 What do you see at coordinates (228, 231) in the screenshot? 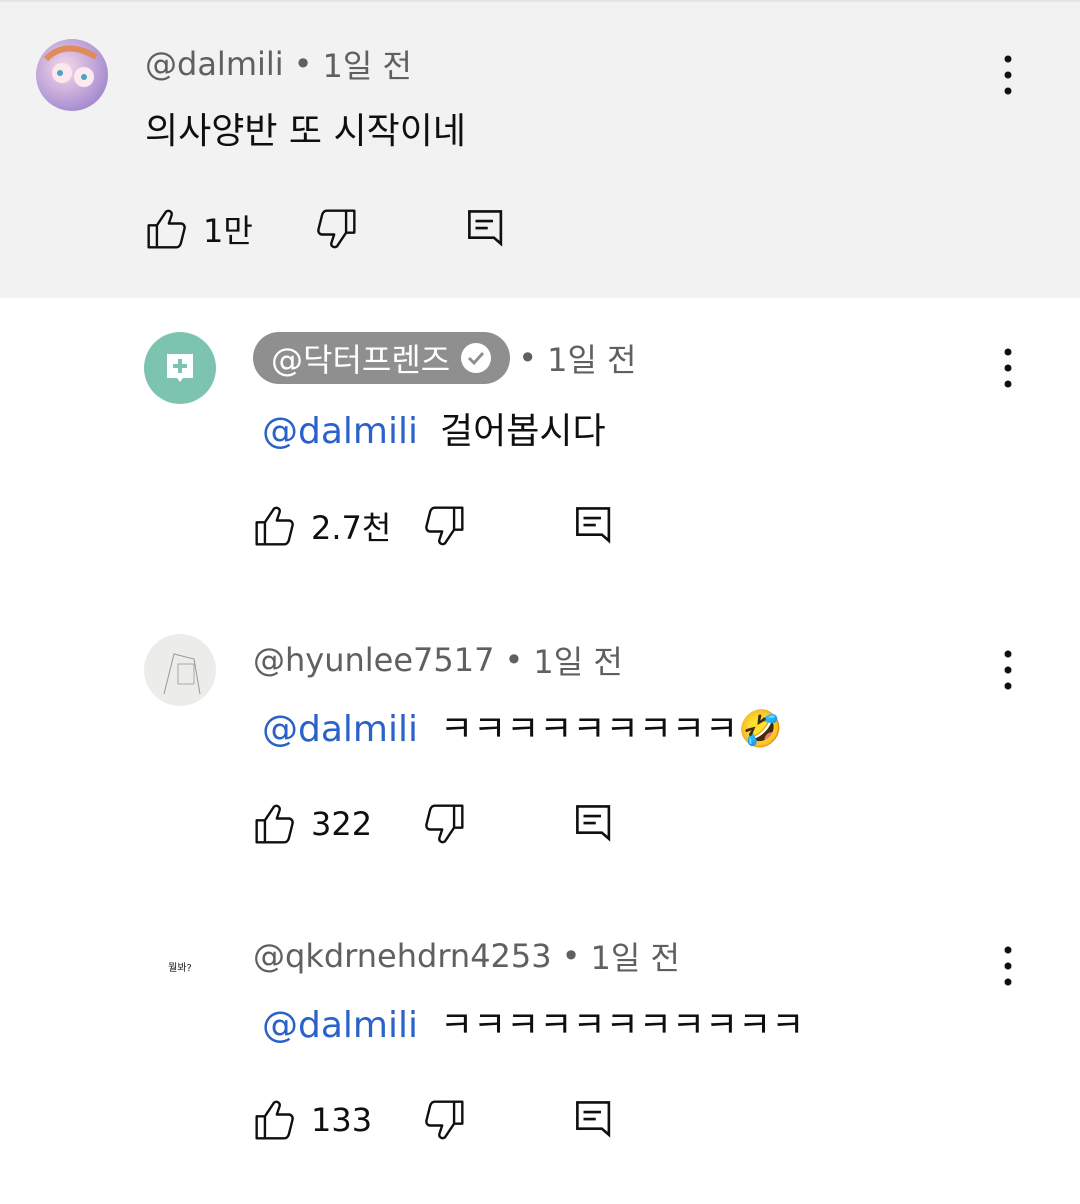
I see `like-count: 1만` at bounding box center [228, 231].